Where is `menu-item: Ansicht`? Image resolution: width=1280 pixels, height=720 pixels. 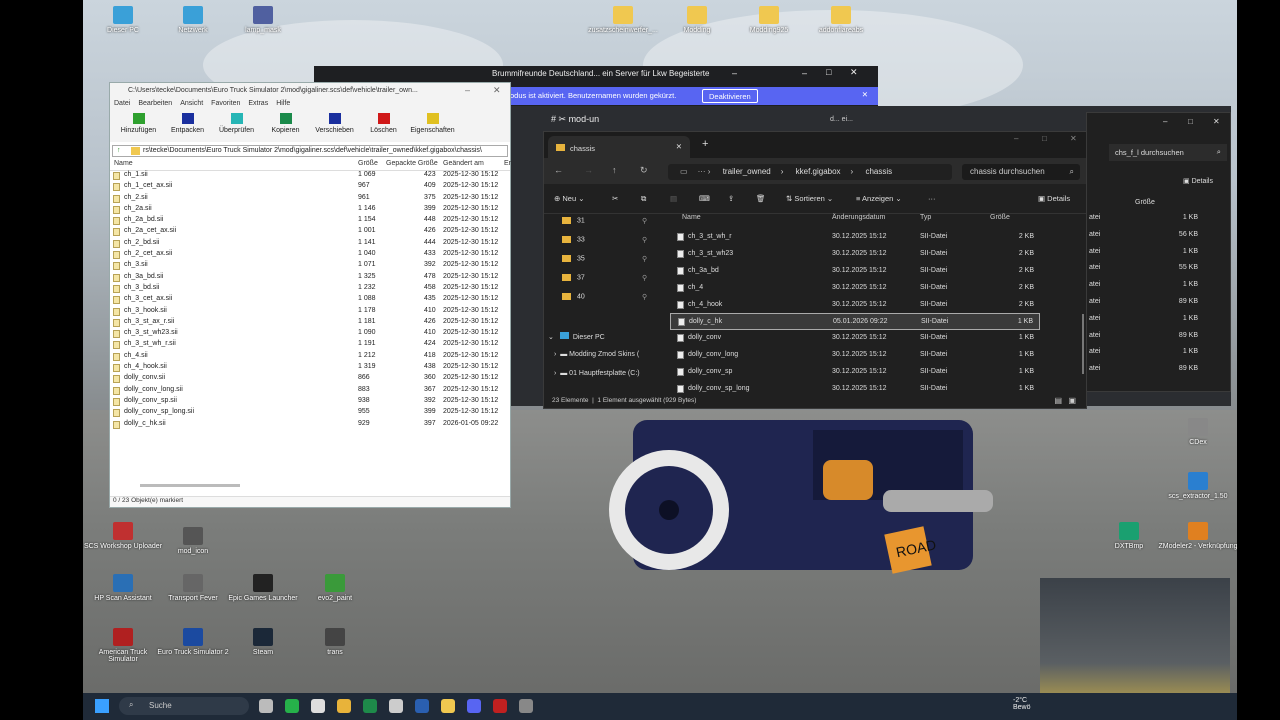 menu-item: Ansicht is located at coordinates (191, 103).